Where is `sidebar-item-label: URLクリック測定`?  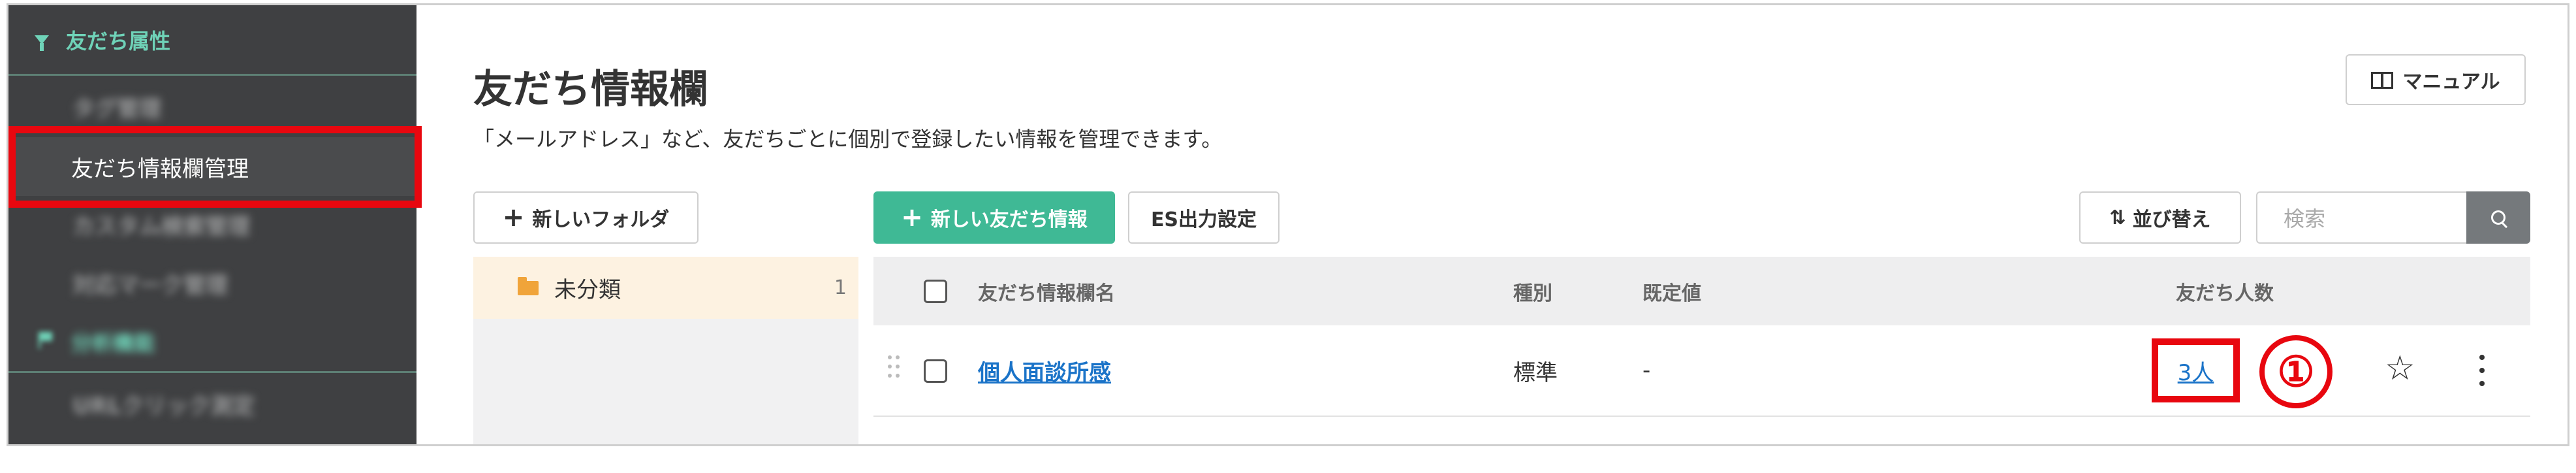
sidebar-item-label: URLクリック測定 is located at coordinates (163, 406).